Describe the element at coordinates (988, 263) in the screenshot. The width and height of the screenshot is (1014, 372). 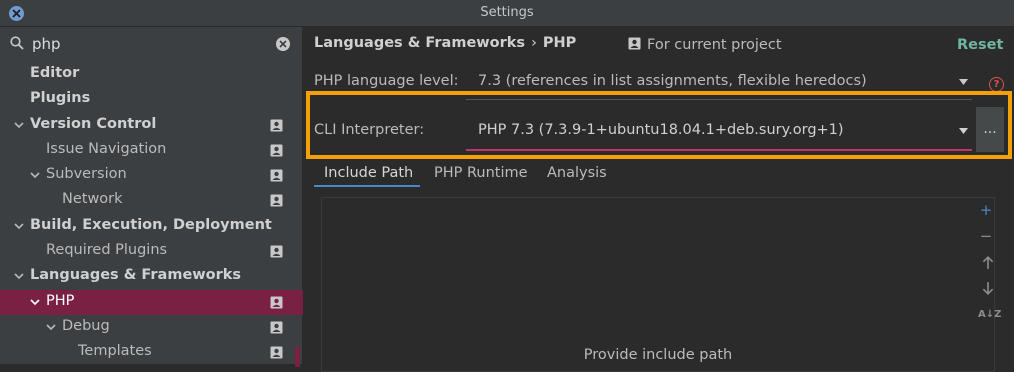
I see `move-up-icon` at that location.